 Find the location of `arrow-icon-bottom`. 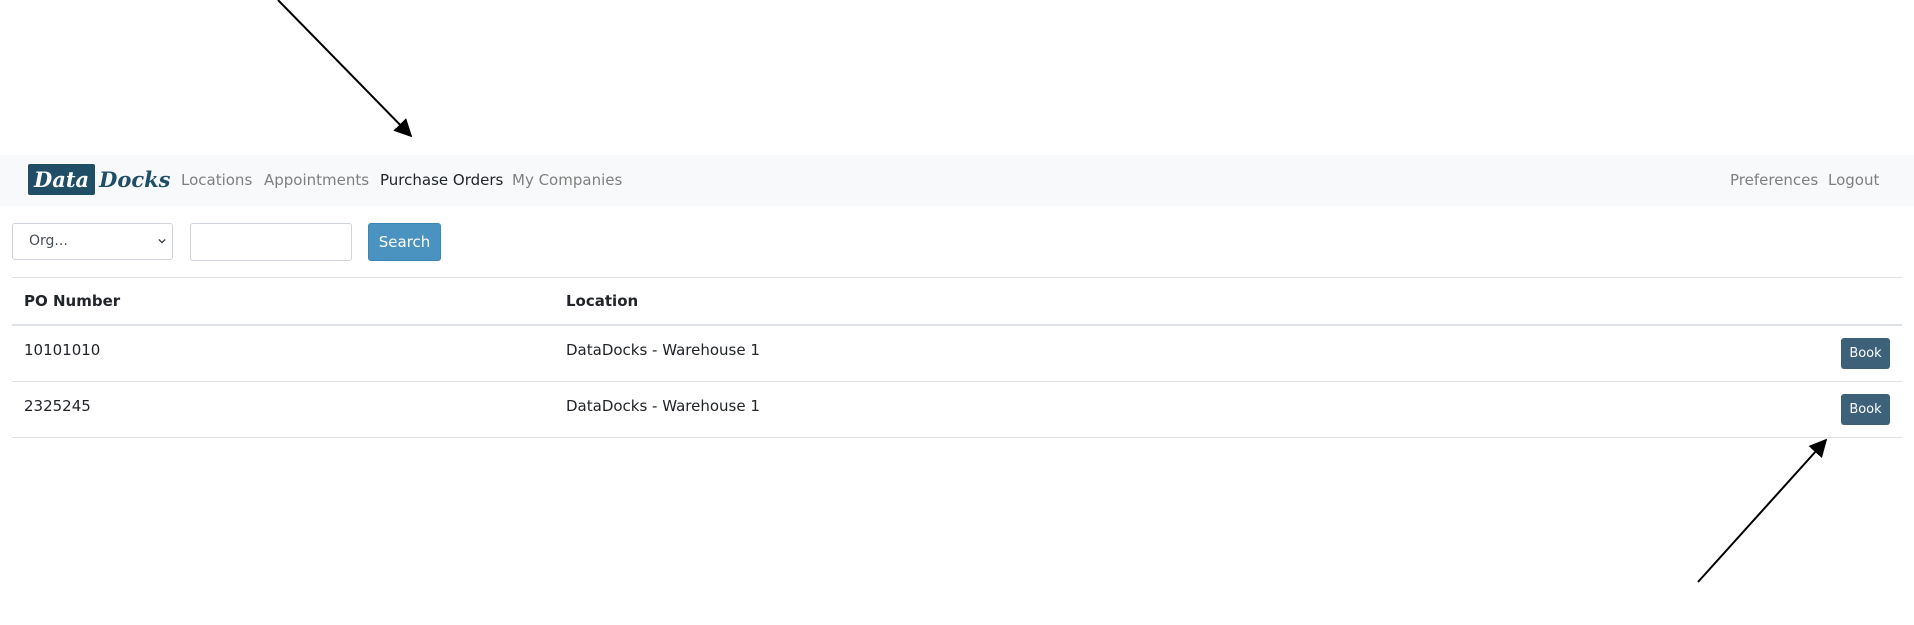

arrow-icon-bottom is located at coordinates (1762, 510).